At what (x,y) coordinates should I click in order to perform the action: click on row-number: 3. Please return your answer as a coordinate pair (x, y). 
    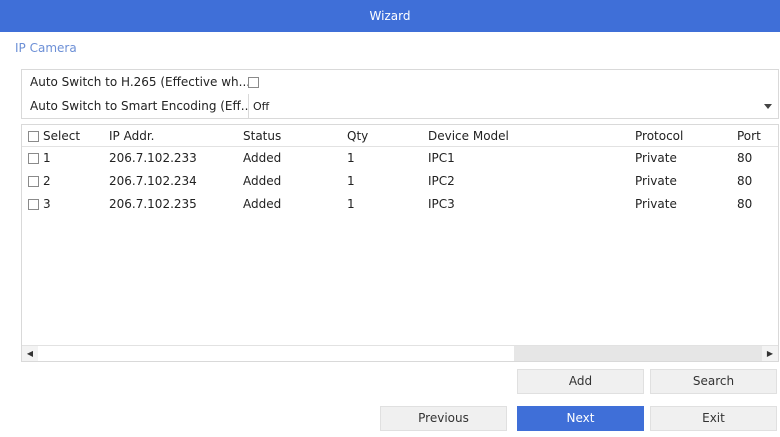
    Looking at the image, I should click on (47, 204).